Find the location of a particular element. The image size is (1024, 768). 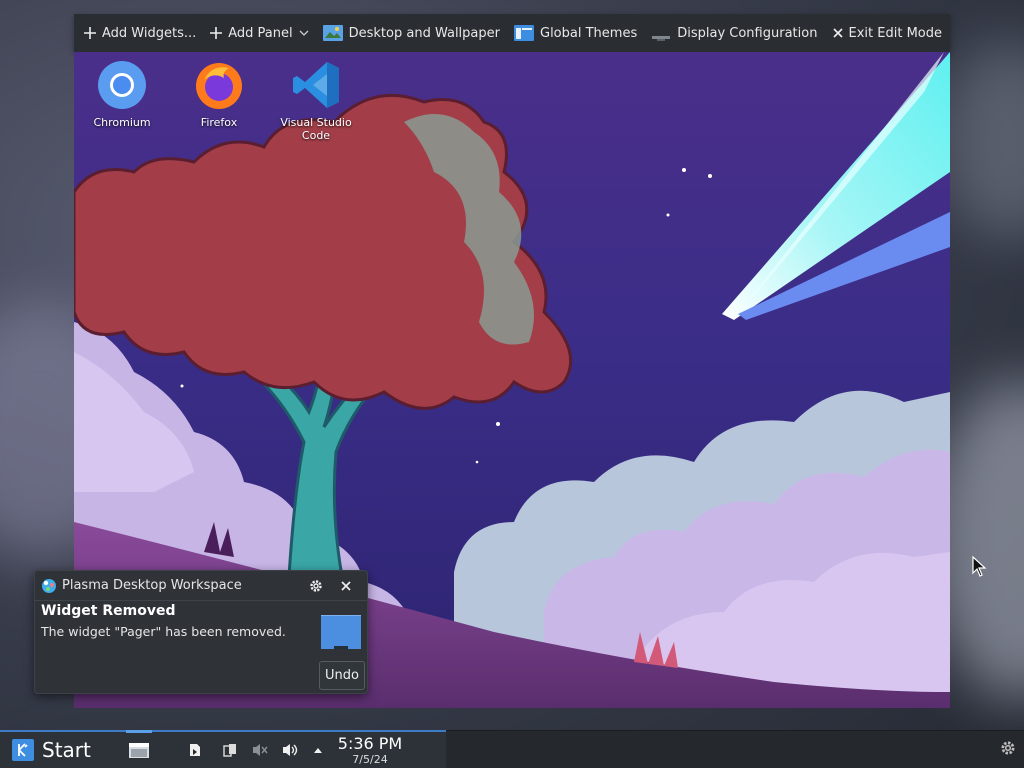

notification-title: Widget Removed is located at coordinates (108, 611).